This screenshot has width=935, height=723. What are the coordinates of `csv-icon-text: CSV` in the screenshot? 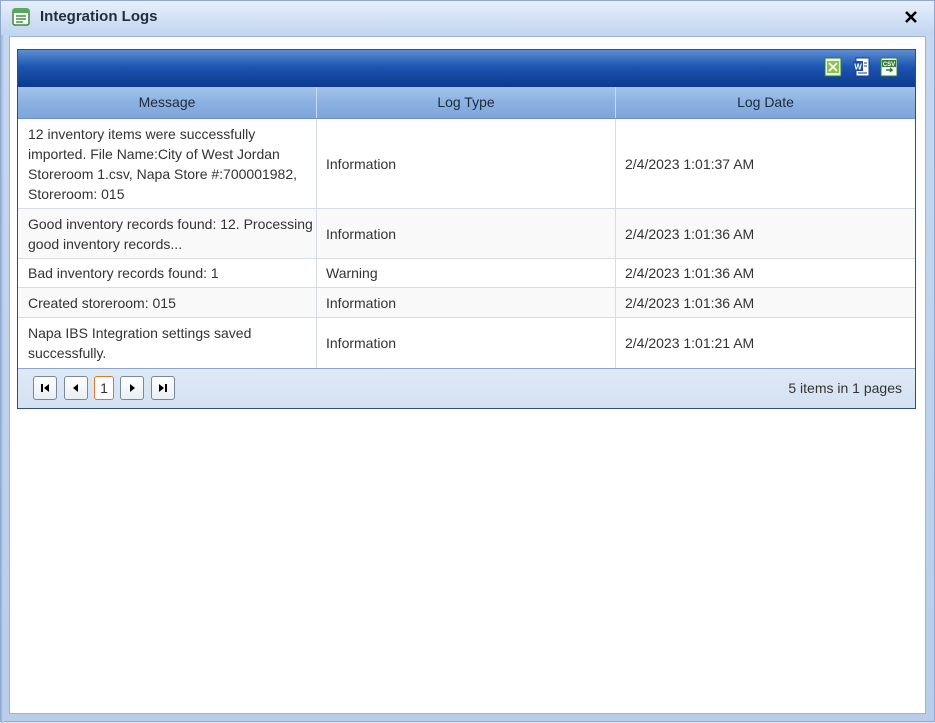 It's located at (889, 65).